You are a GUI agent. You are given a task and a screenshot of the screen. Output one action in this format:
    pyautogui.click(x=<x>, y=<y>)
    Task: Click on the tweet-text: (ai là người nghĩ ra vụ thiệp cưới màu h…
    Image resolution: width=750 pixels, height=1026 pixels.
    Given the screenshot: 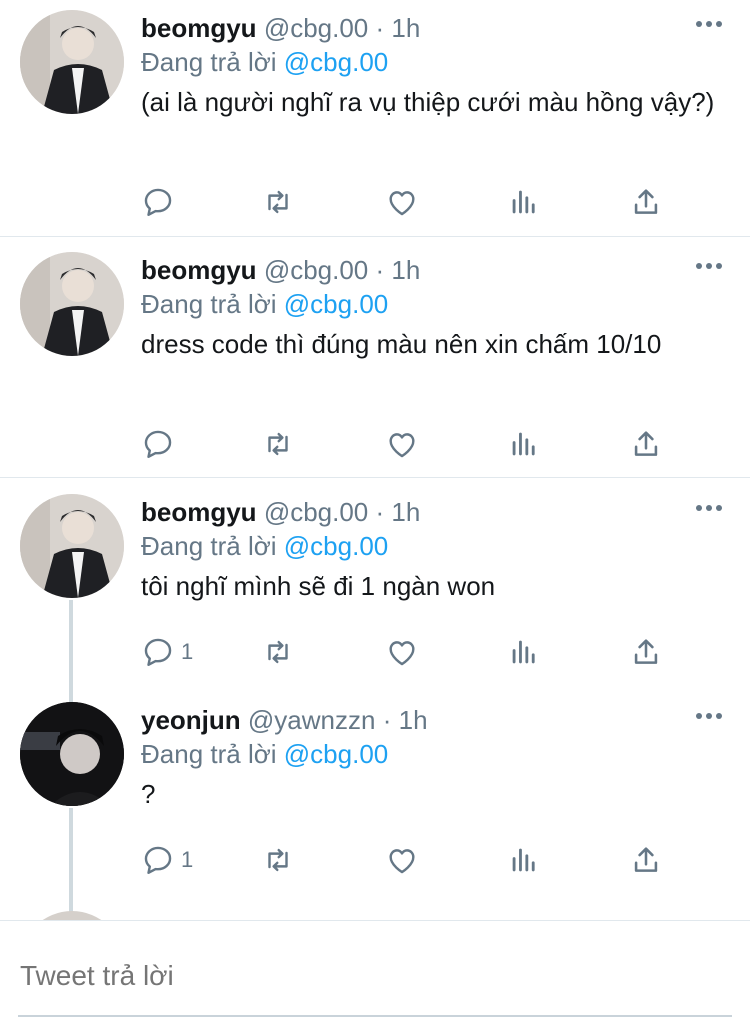 What is the action you would take?
    pyautogui.click(x=428, y=102)
    